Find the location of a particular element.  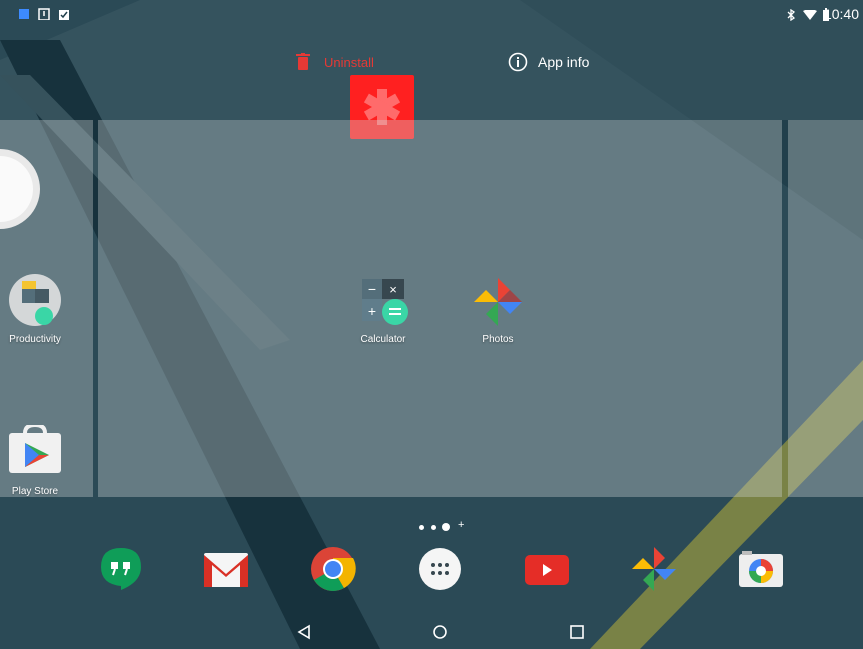

page-dot-3-active is located at coordinates (446, 527).